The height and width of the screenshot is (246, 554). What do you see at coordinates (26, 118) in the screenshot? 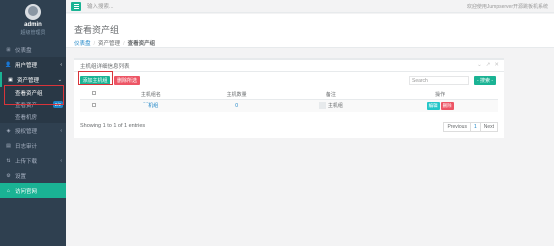
I see `sub-item-label: 查看机房` at bounding box center [26, 118].